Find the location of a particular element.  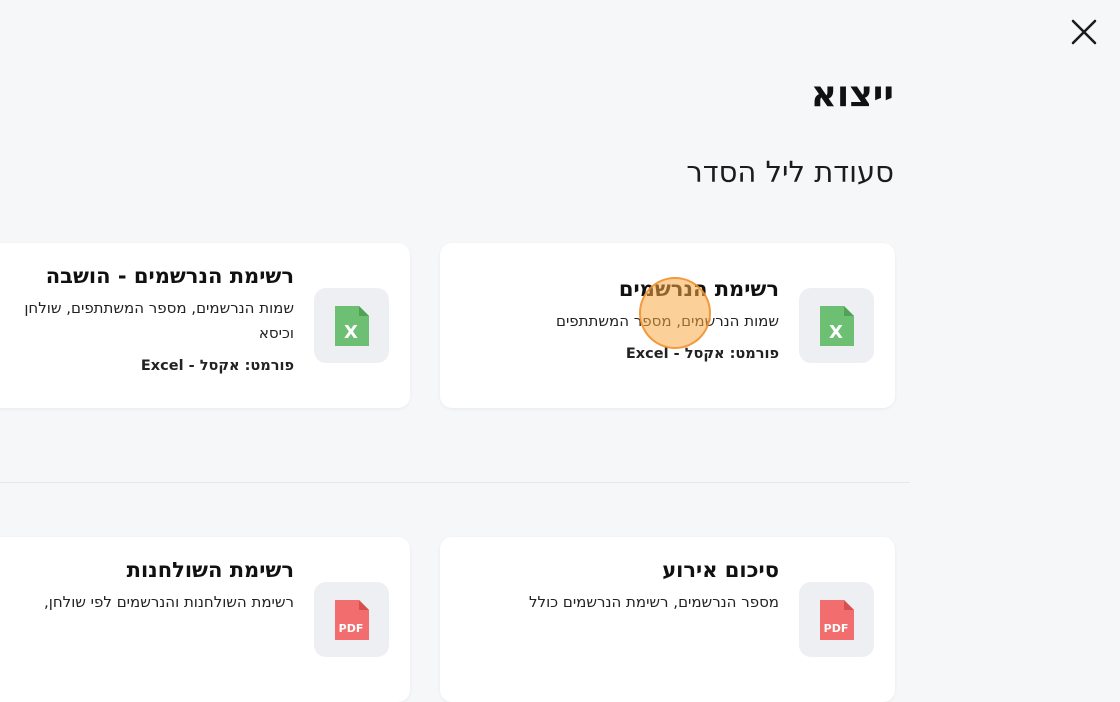

card-description: רשימת השולחנות והנרשמים לפי שולחן, is located at coordinates (169, 602).